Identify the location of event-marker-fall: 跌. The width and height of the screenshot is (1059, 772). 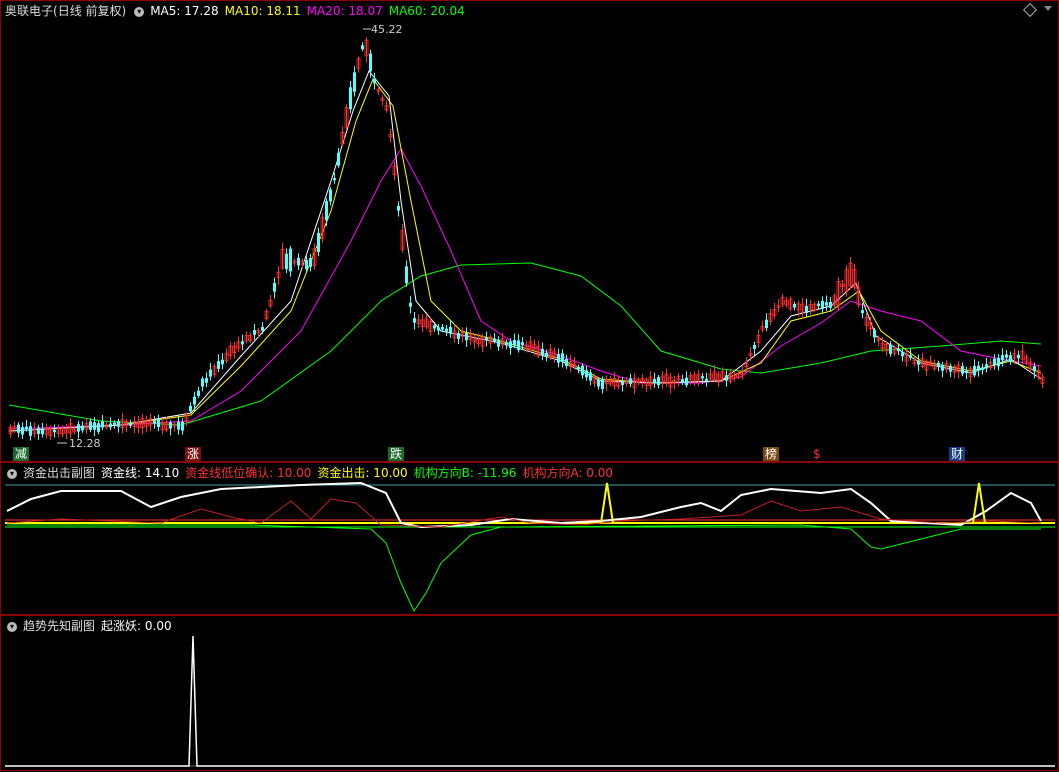
(396, 454).